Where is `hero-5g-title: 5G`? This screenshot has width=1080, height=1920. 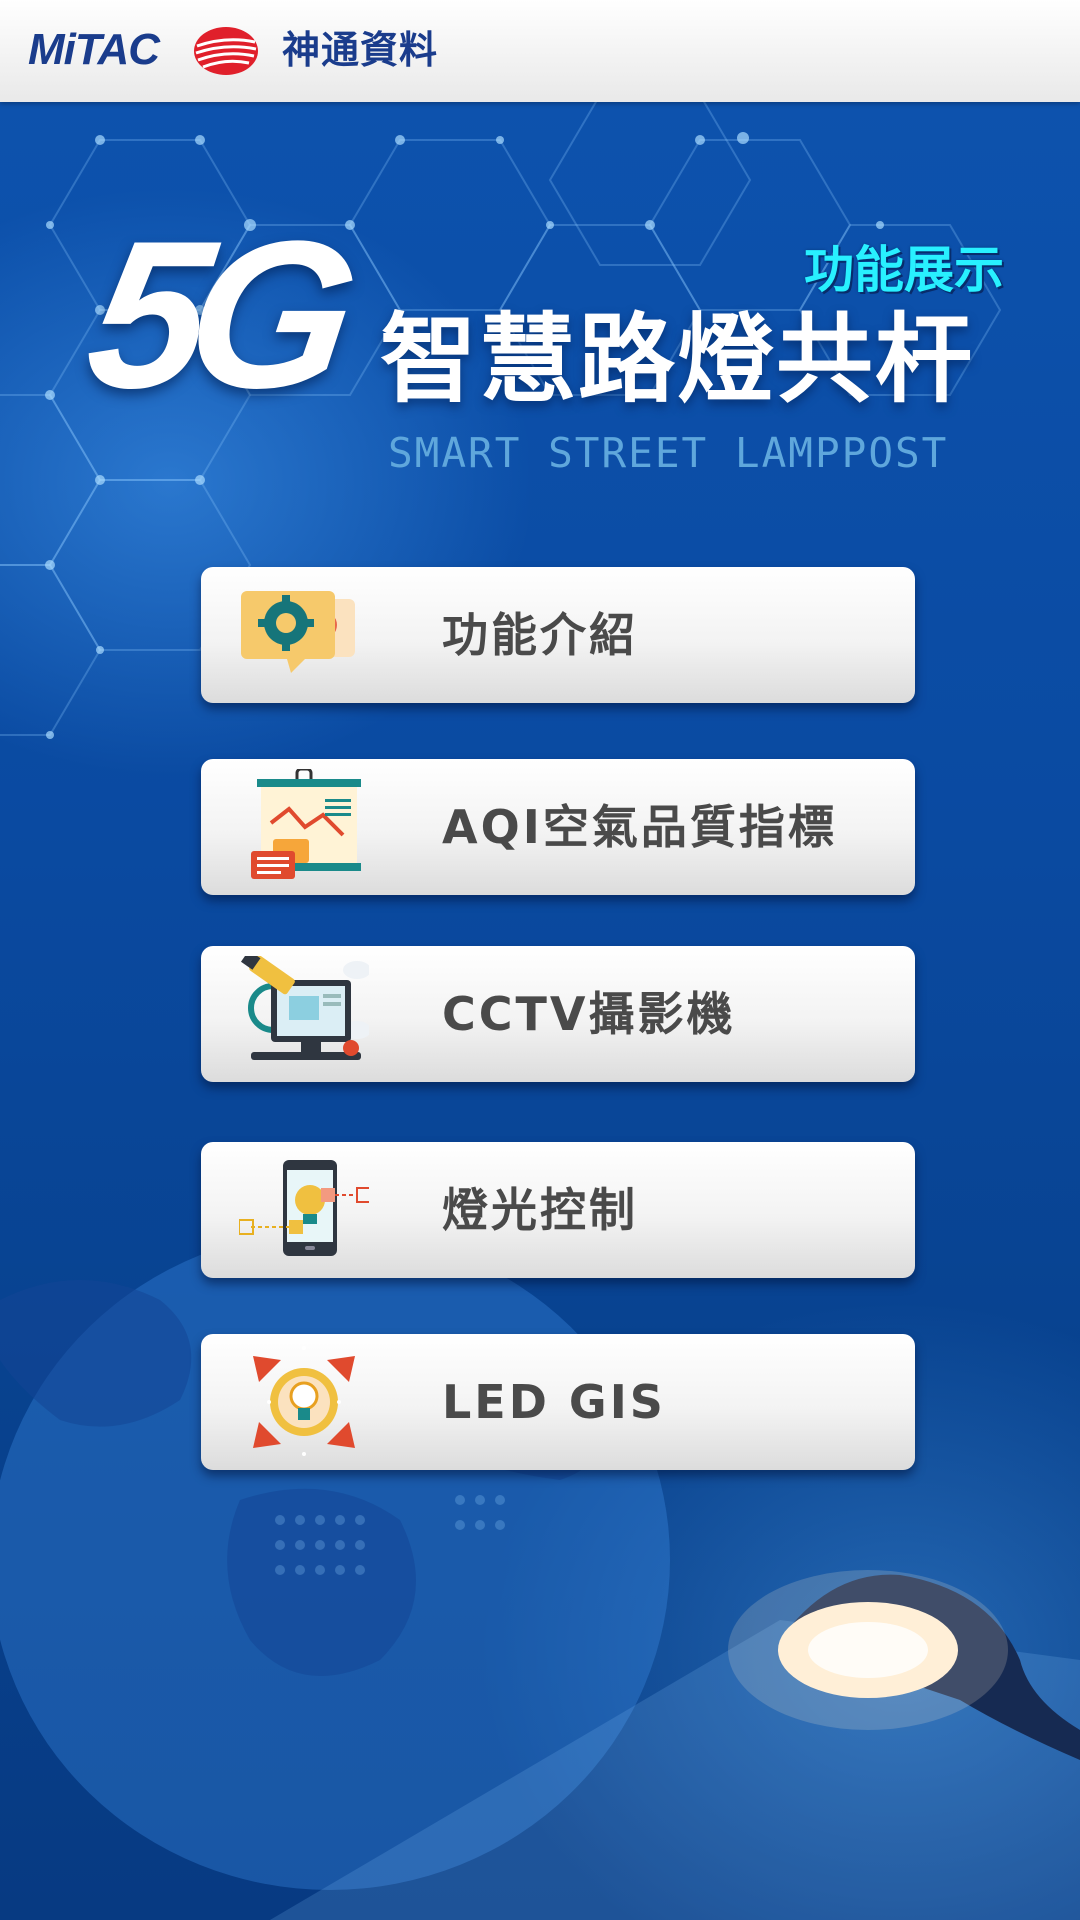 hero-5g-title: 5G is located at coordinates (214, 314).